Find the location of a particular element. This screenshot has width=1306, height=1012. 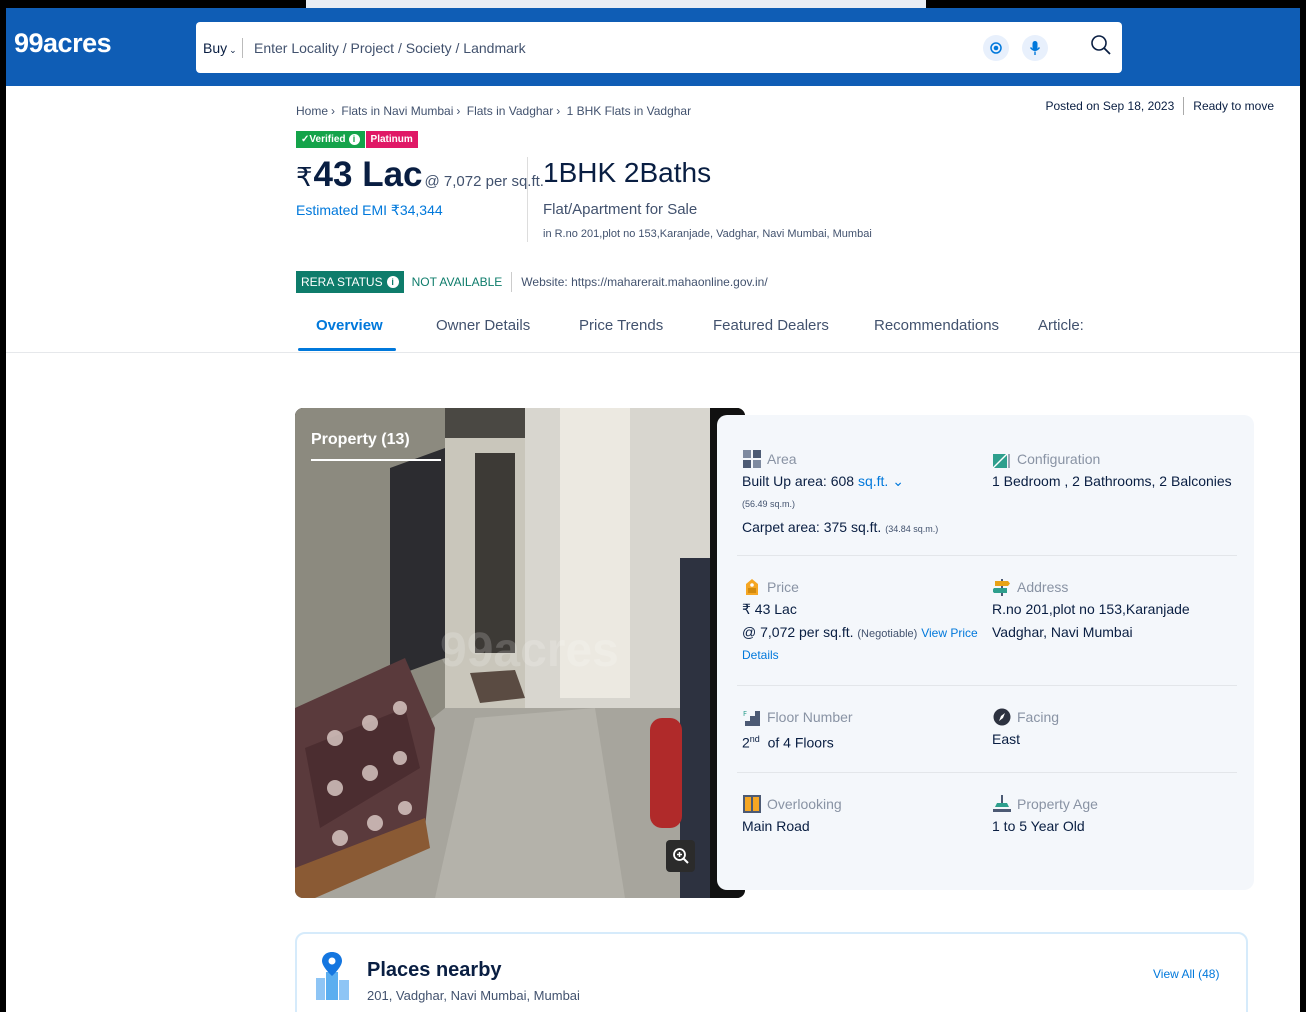

checkmark-icon: ✓ is located at coordinates (305, 139).